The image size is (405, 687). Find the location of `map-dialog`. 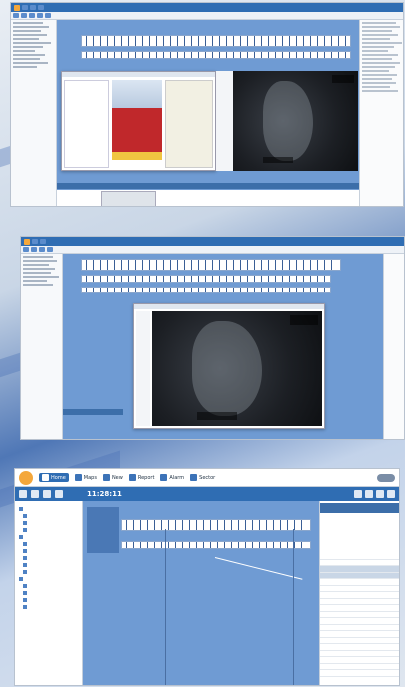

map-dialog is located at coordinates (229, 366).